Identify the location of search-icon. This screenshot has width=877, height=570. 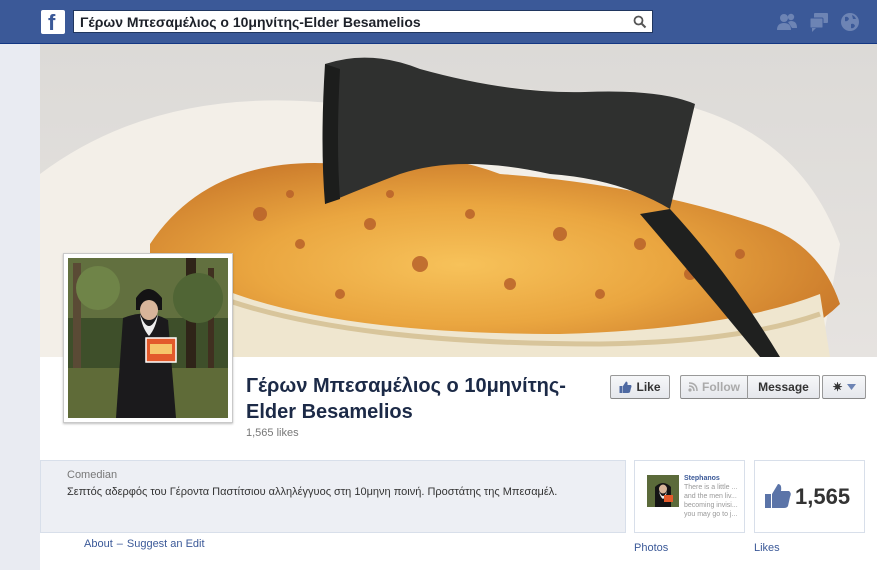
(640, 22).